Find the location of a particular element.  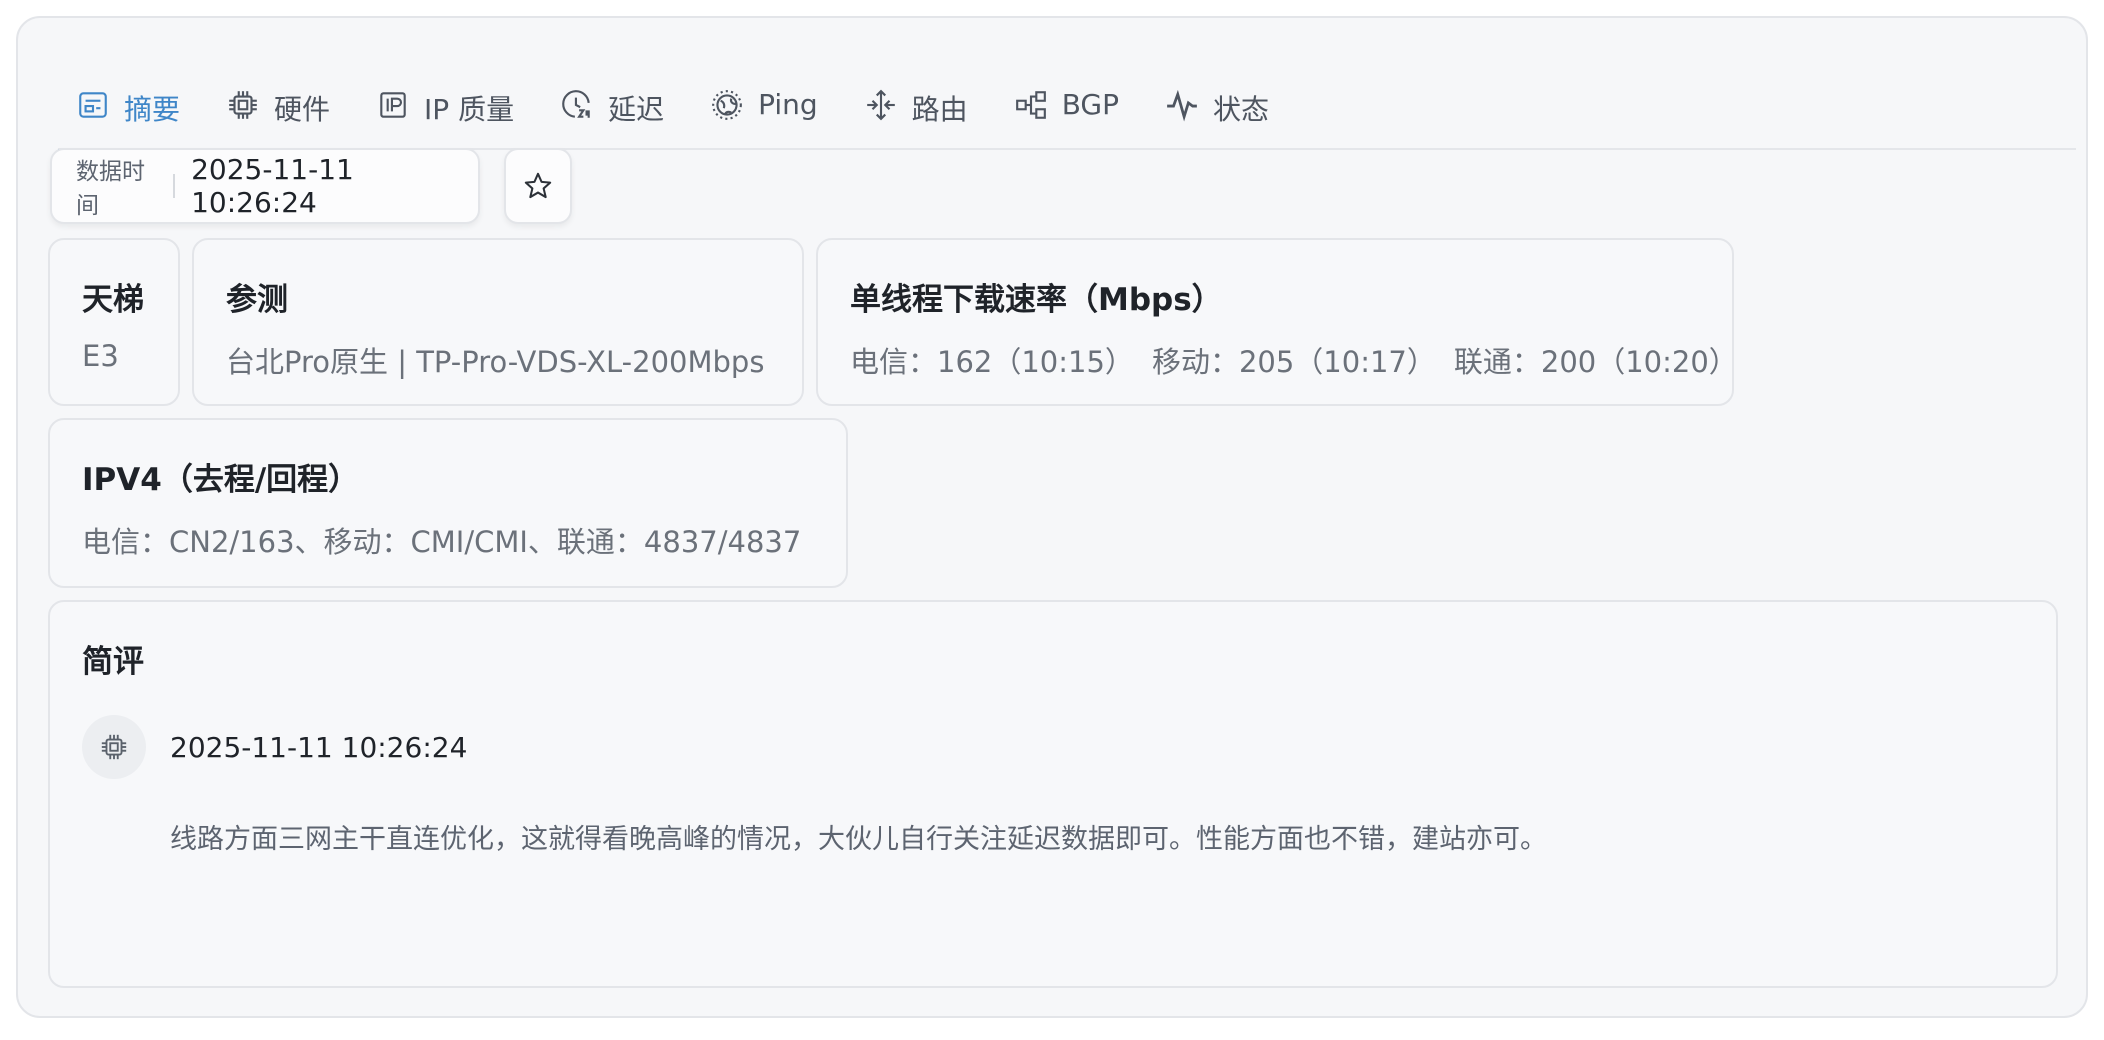

tab-bgp: BGP is located at coordinates (1066, 114).